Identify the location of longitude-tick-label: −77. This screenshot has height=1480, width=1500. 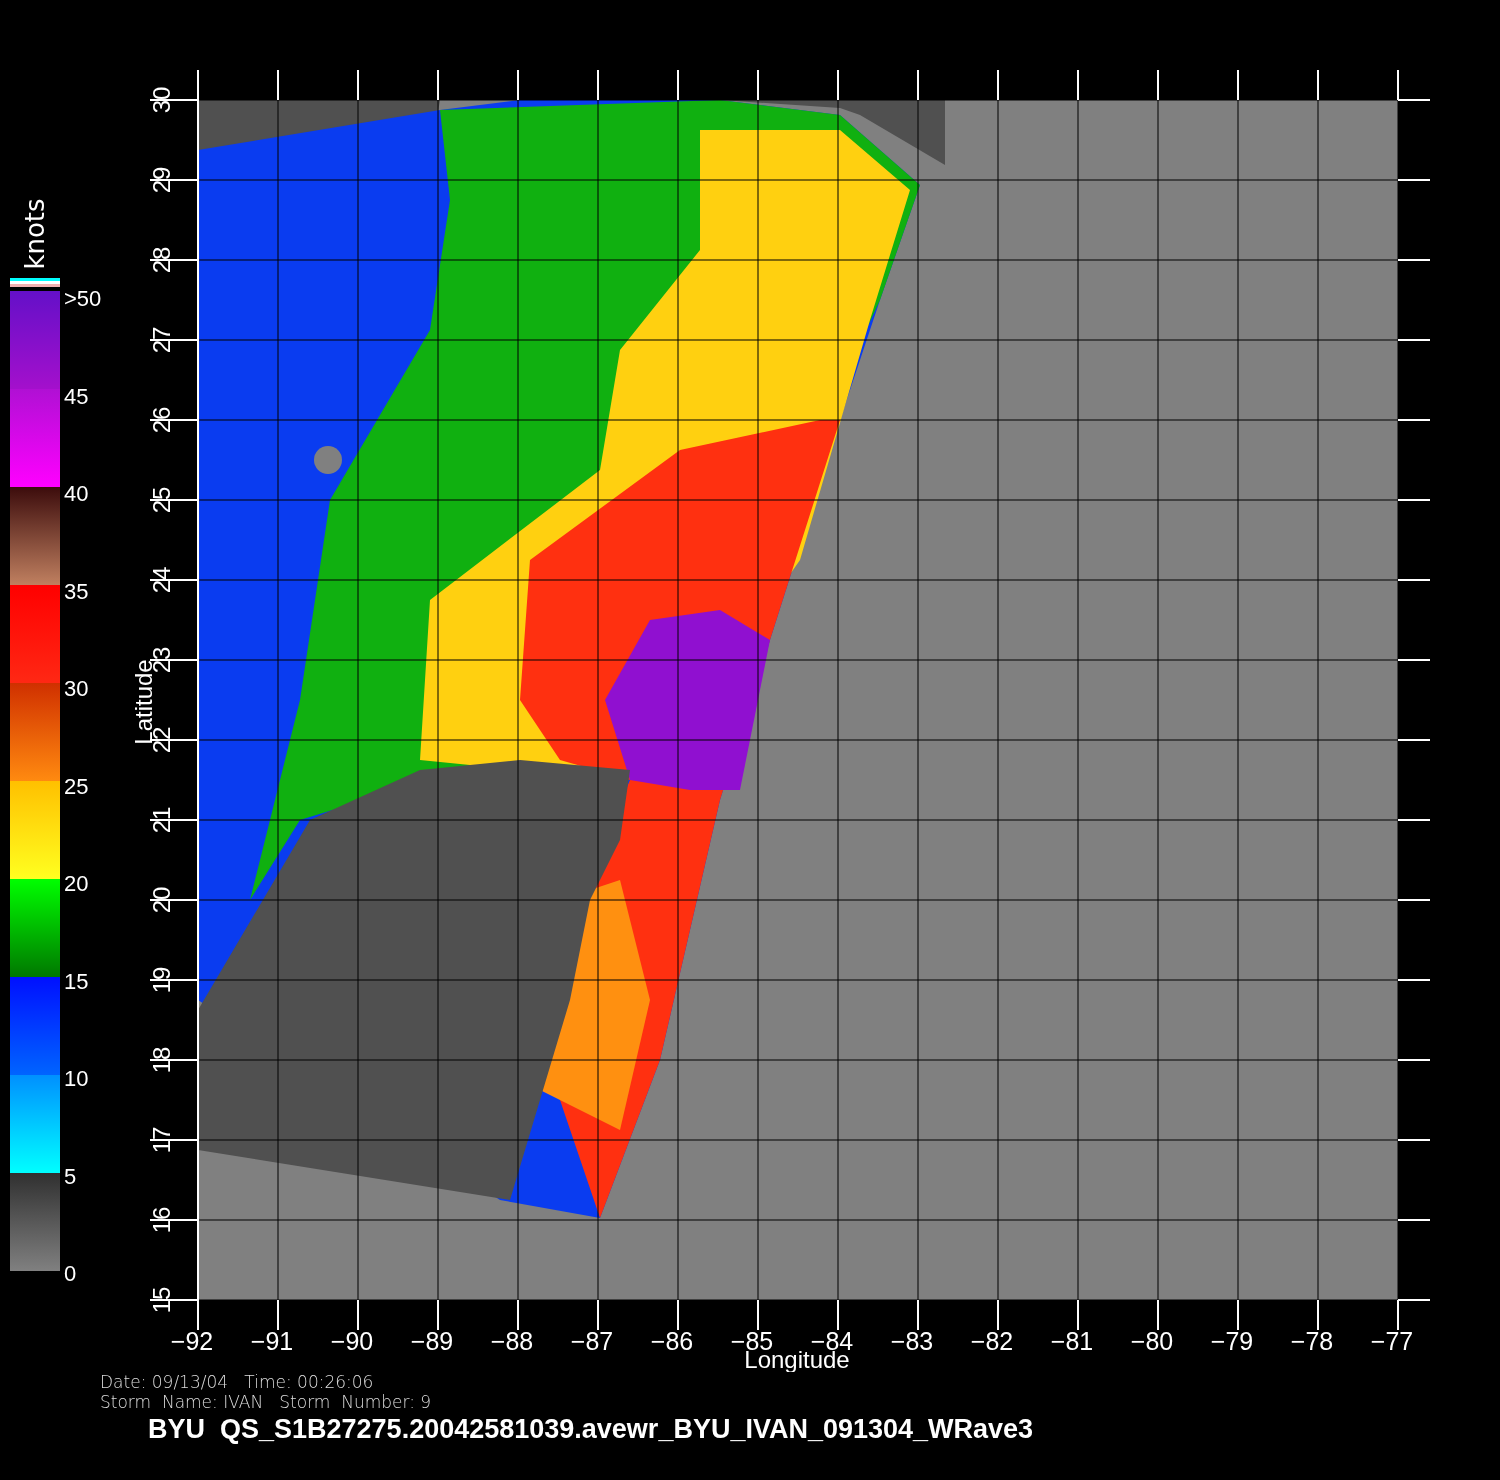
(1392, 1341).